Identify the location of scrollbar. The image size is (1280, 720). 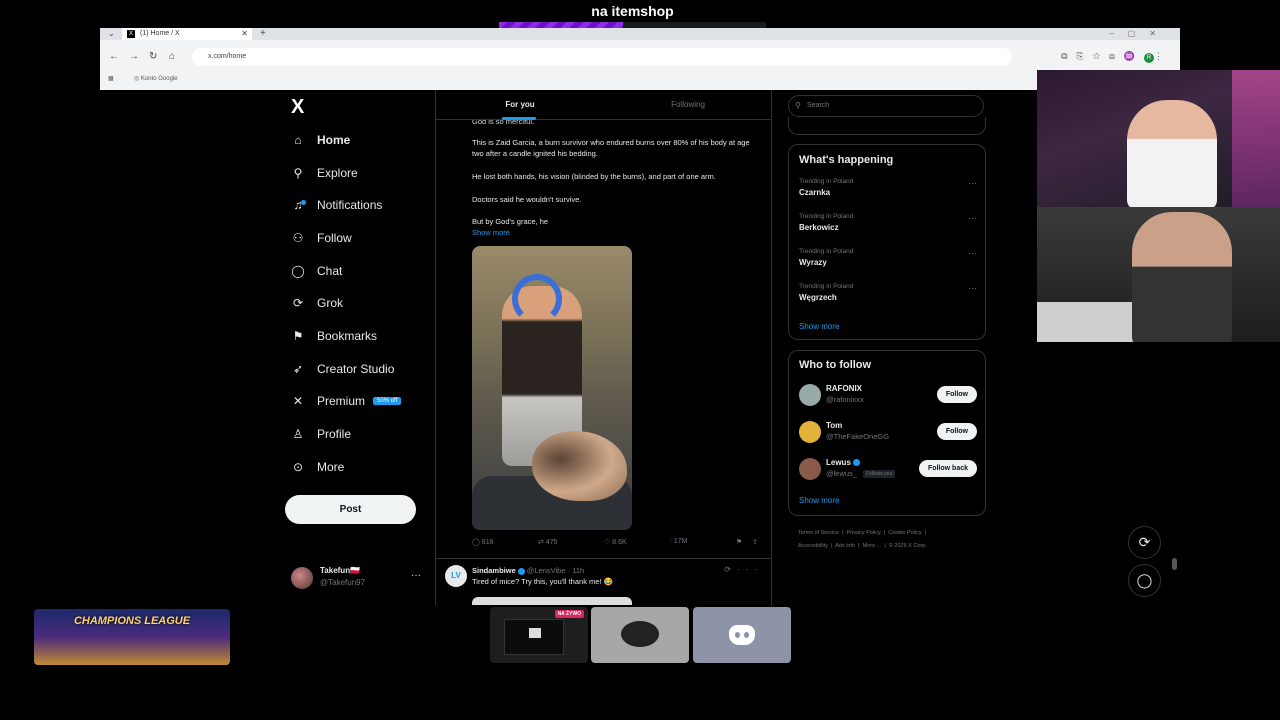
(1175, 473).